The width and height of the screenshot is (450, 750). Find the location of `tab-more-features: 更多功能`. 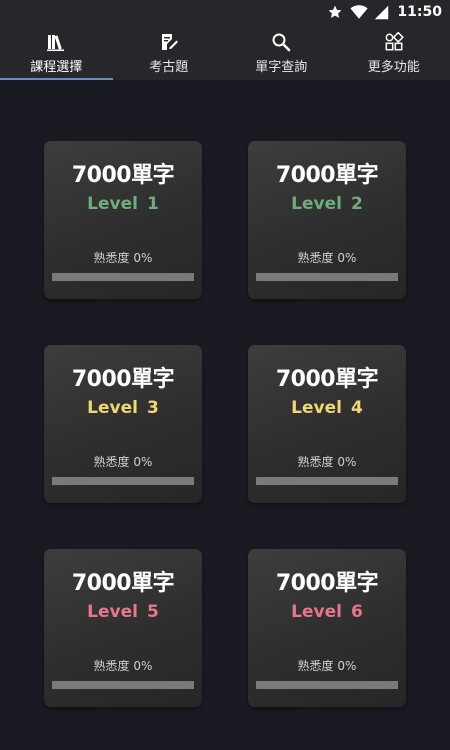

tab-more-features: 更多功能 is located at coordinates (394, 52).